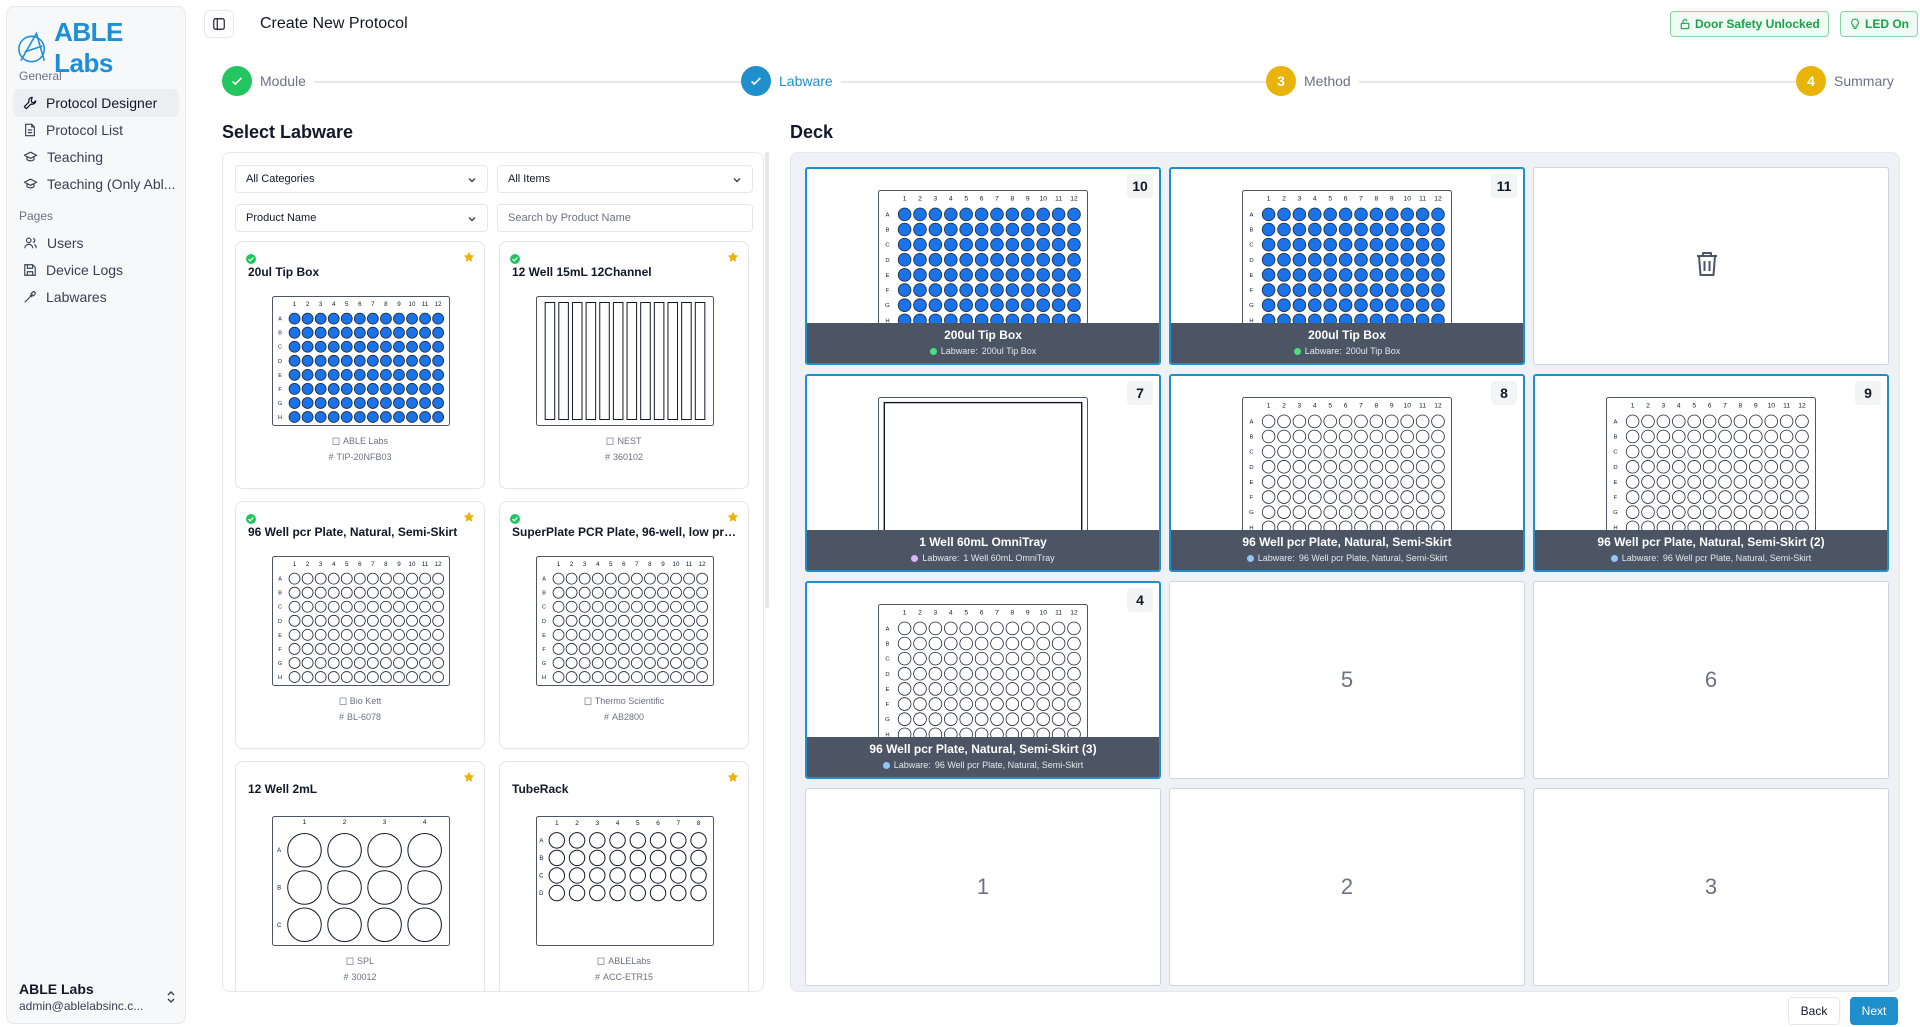  I want to click on deck-slot-2: 2, so click(1347, 887).